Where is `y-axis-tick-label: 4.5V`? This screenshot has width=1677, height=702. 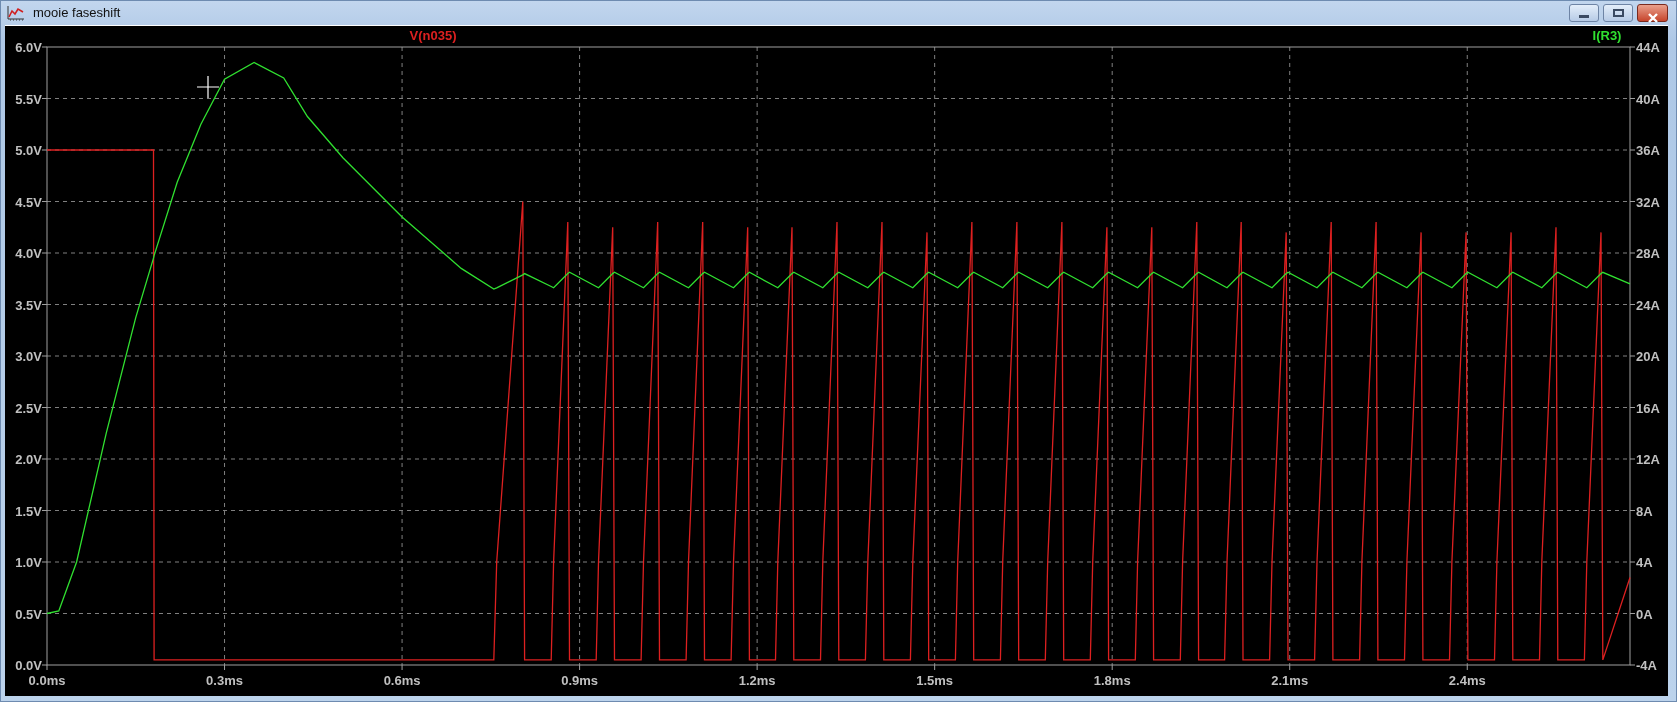 y-axis-tick-label: 4.5V is located at coordinates (28, 202).